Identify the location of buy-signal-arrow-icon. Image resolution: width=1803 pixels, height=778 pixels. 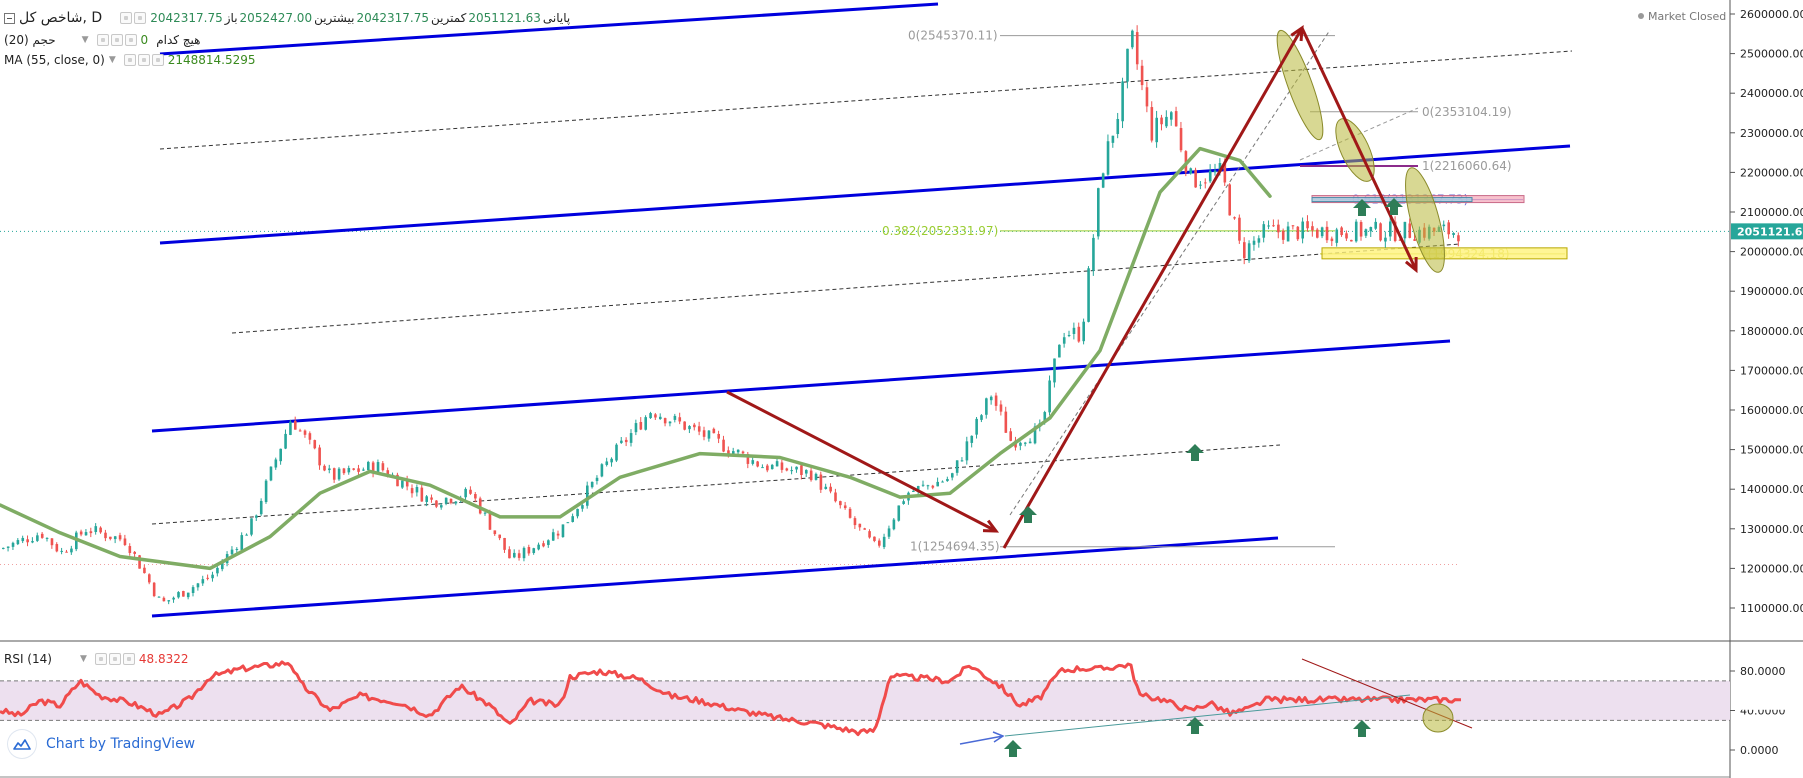
(1362, 728).